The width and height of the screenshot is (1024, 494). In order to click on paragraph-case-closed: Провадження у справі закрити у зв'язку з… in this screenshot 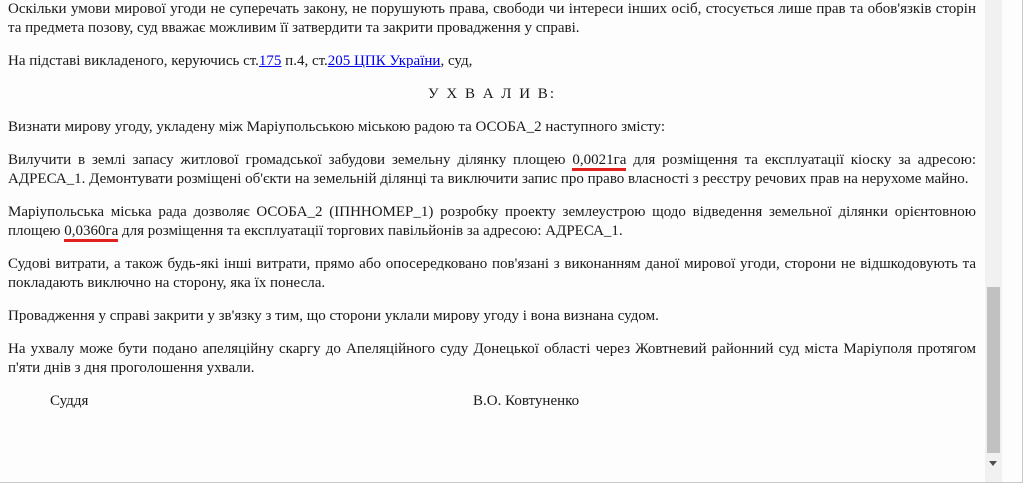, I will do `click(333, 316)`.